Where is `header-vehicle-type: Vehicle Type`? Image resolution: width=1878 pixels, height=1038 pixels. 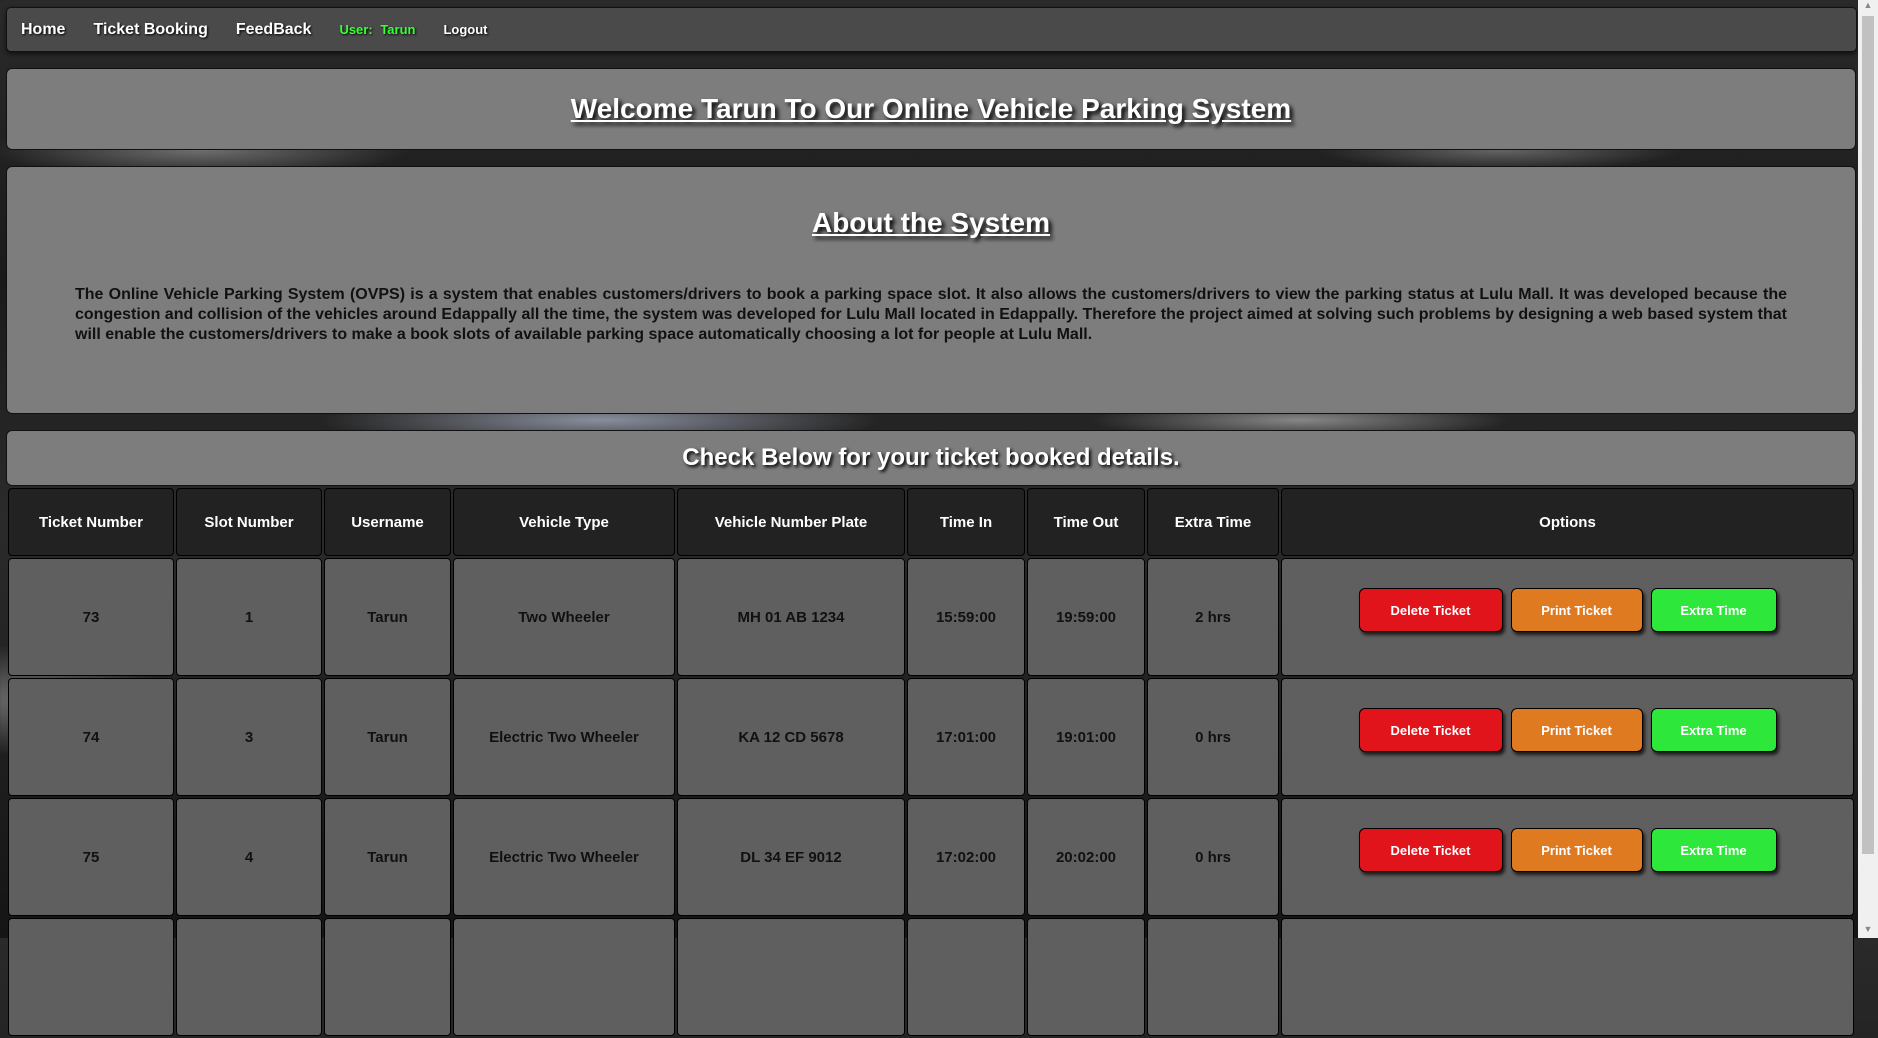
header-vehicle-type: Vehicle Type is located at coordinates (564, 522).